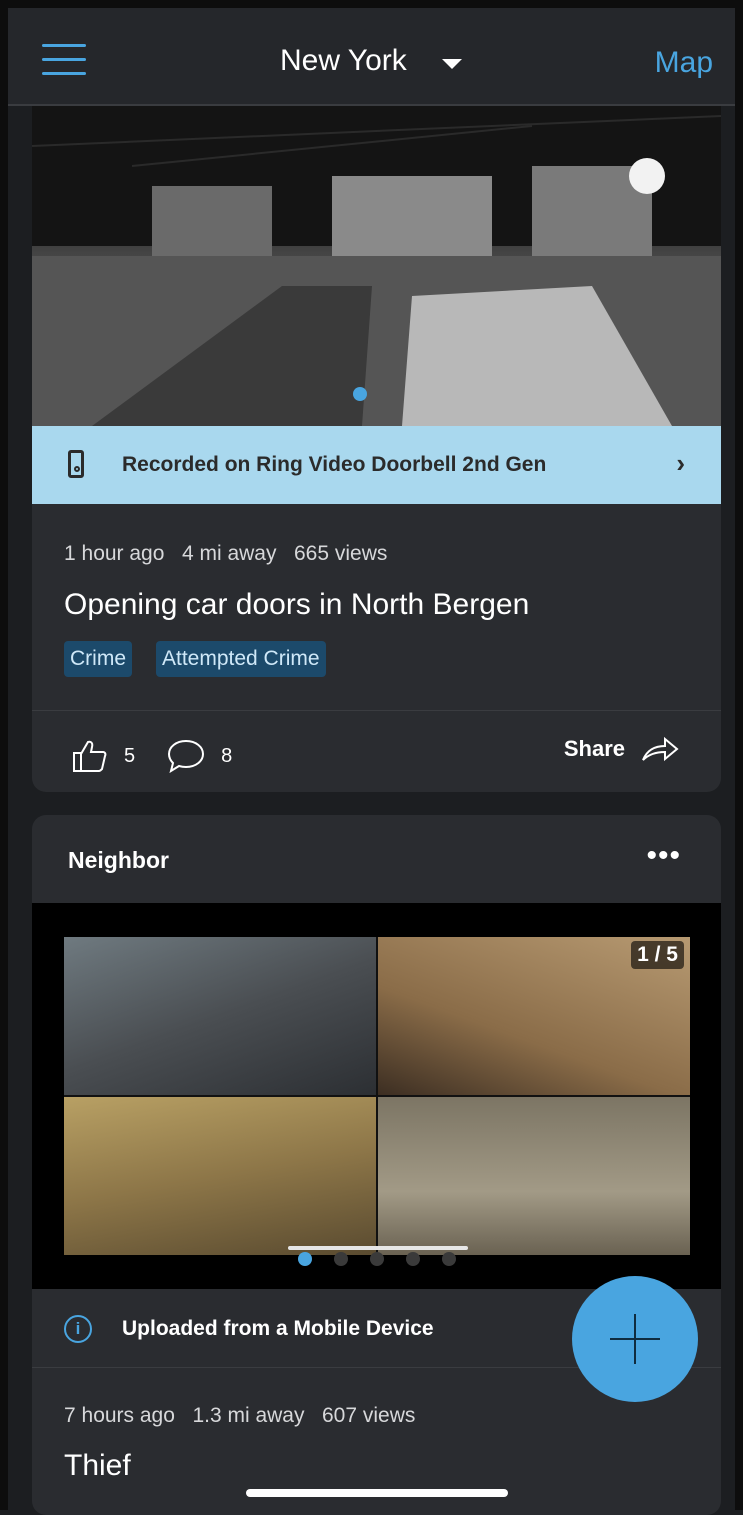  I want to click on add-post-button, so click(635, 1339).